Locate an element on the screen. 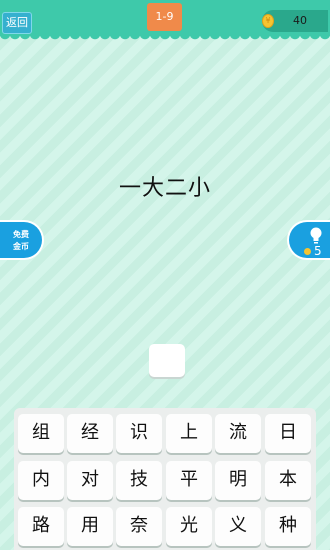 This screenshot has width=330, height=550. hint-button: 5 is located at coordinates (308, 240).